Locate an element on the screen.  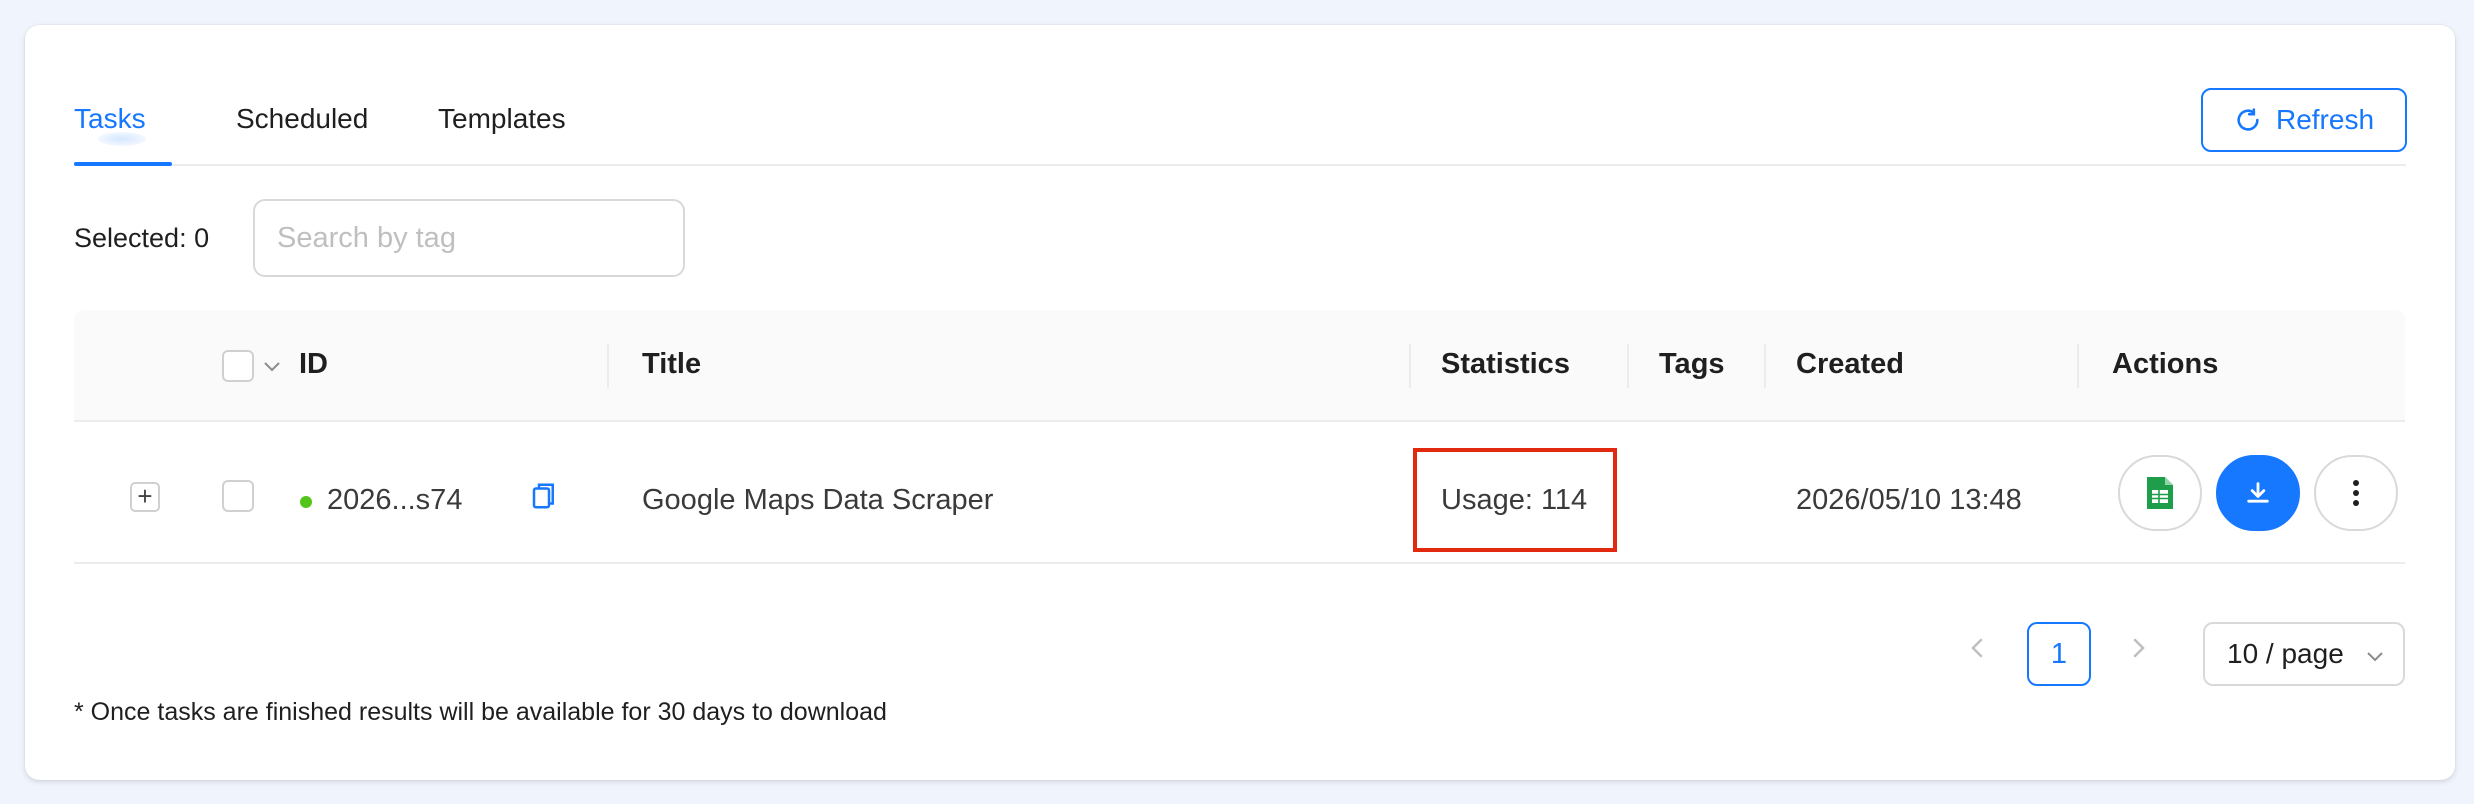
task-id: 2026...s74 is located at coordinates (395, 500).